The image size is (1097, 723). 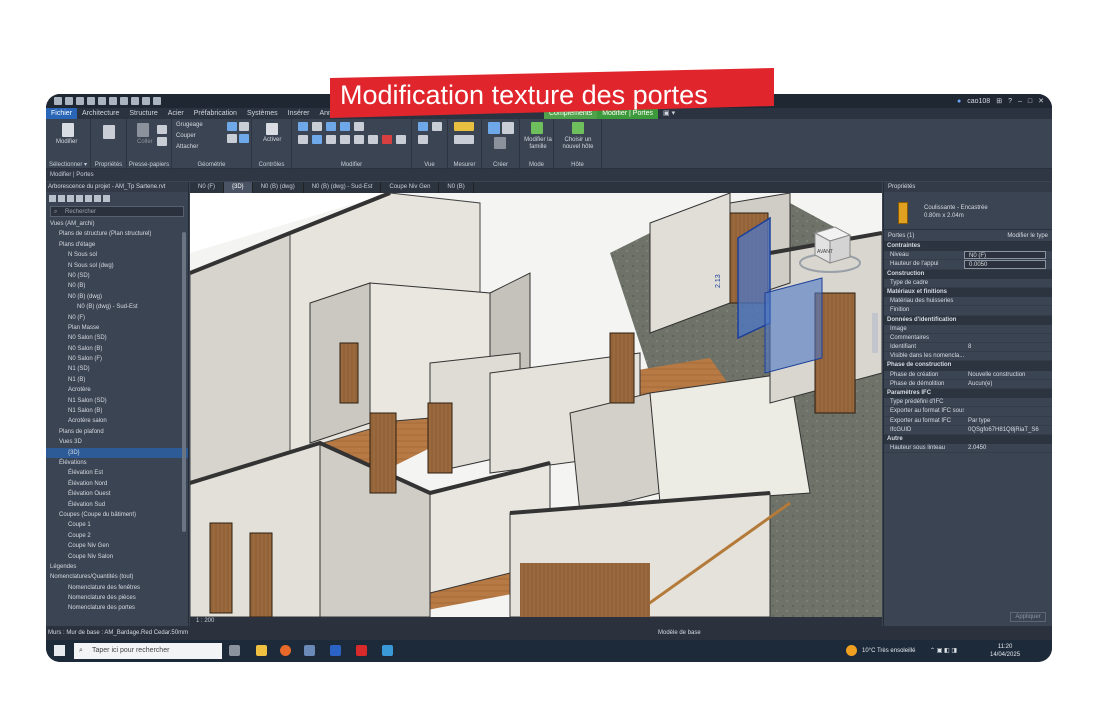 What do you see at coordinates (215, 113) in the screenshot?
I see `tab-prefabrication: Préfabrication` at bounding box center [215, 113].